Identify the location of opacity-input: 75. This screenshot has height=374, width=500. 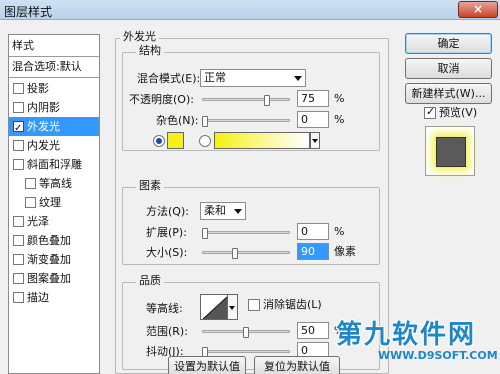
(313, 98).